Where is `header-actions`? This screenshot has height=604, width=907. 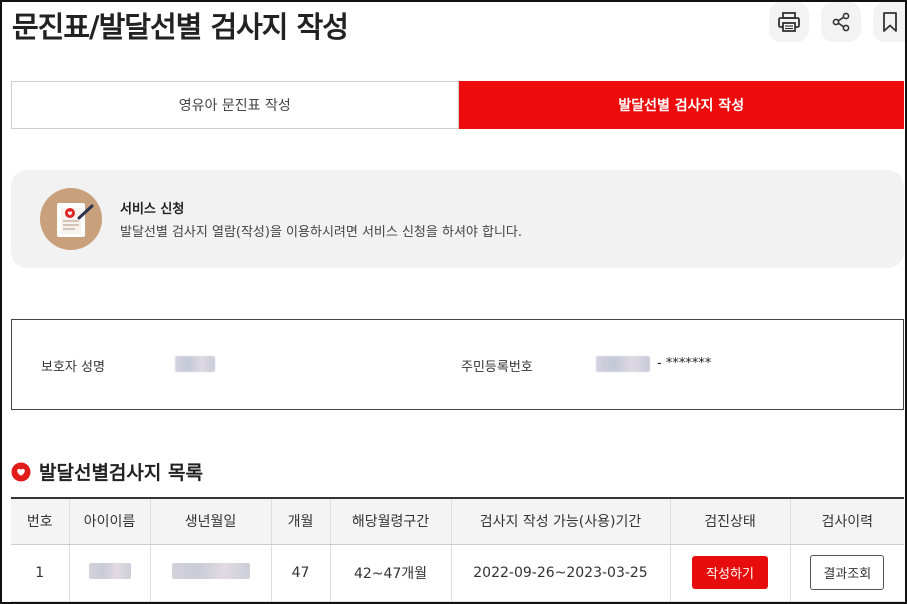
header-actions is located at coordinates (838, 22).